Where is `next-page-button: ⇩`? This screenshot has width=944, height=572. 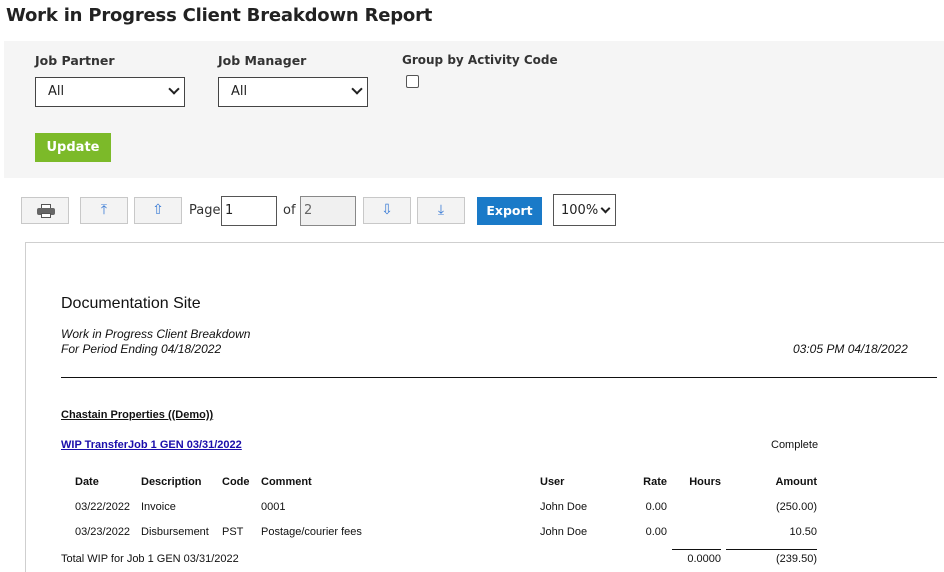 next-page-button: ⇩ is located at coordinates (387, 210).